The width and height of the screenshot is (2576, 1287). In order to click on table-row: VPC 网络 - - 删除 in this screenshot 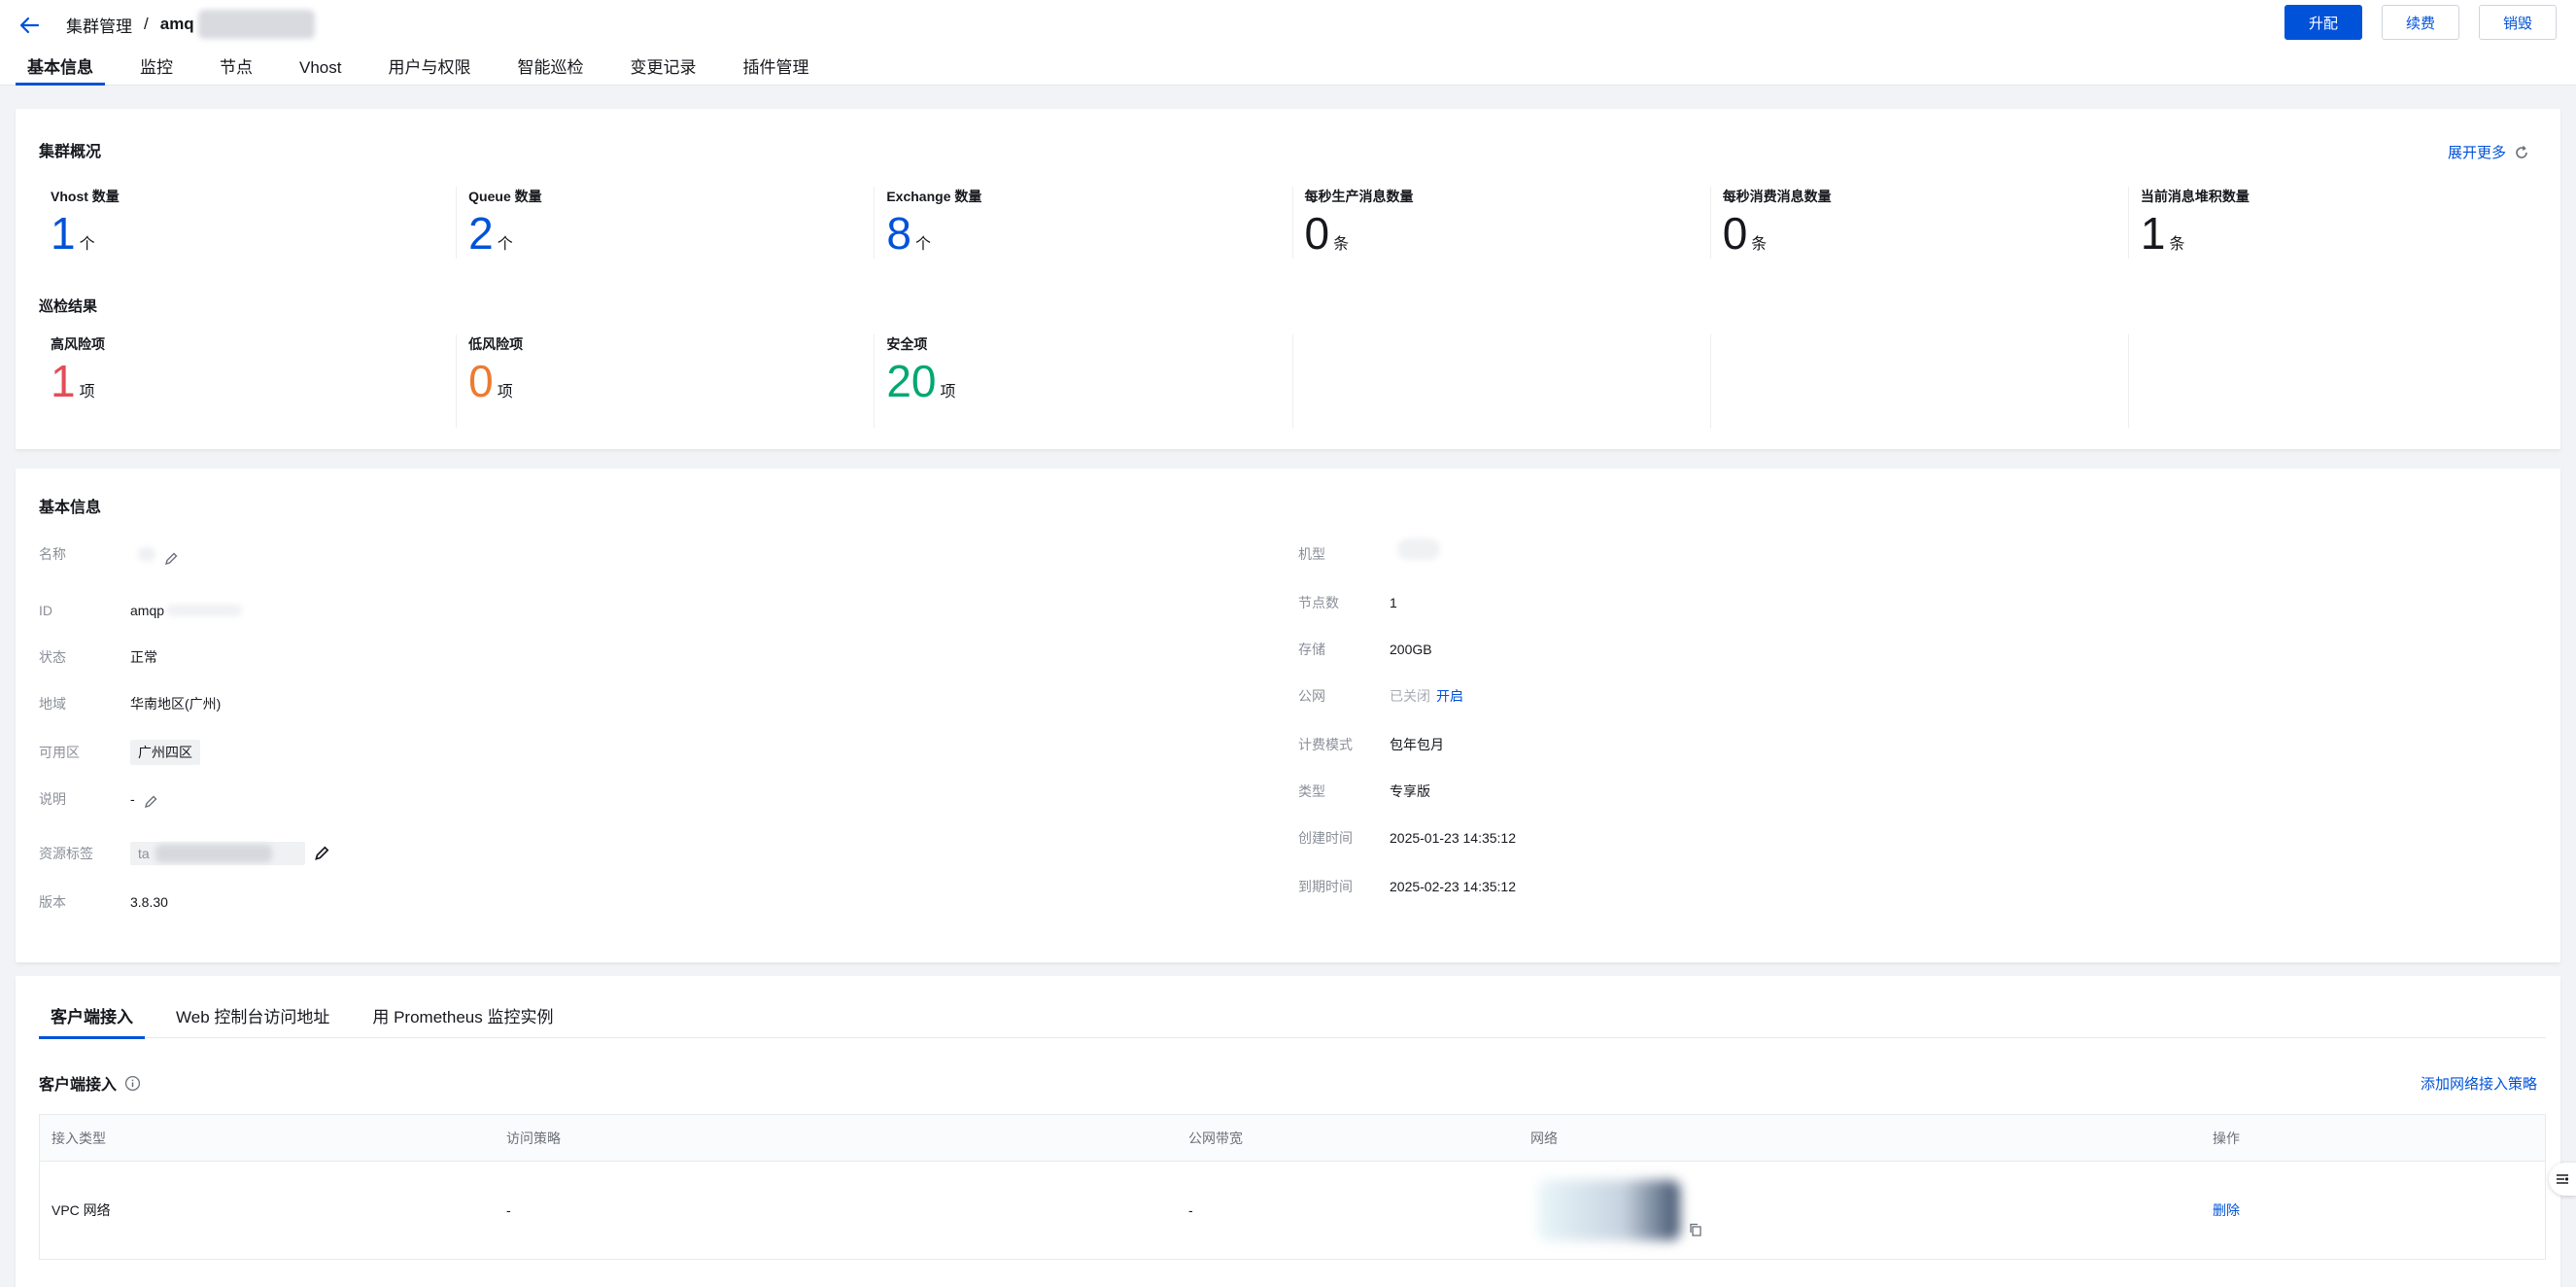, I will do `click(1293, 1211)`.